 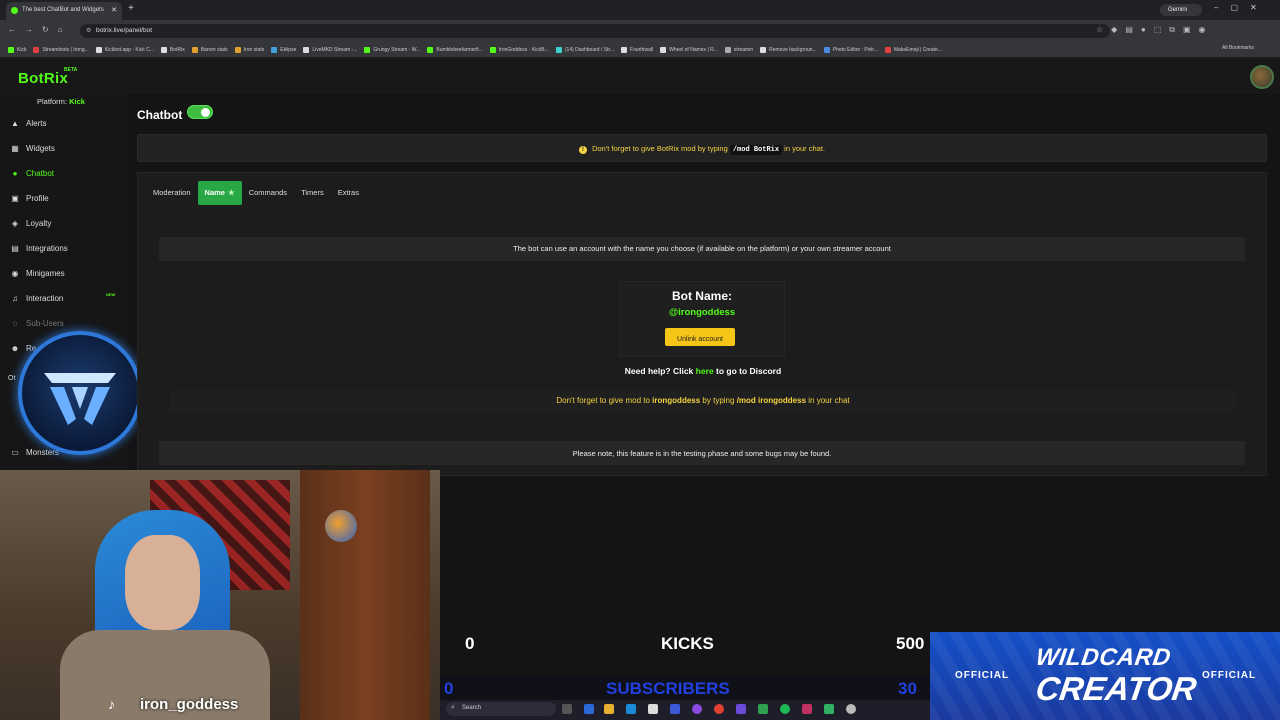 I want to click on kicks-goal: 500, so click(x=910, y=643).